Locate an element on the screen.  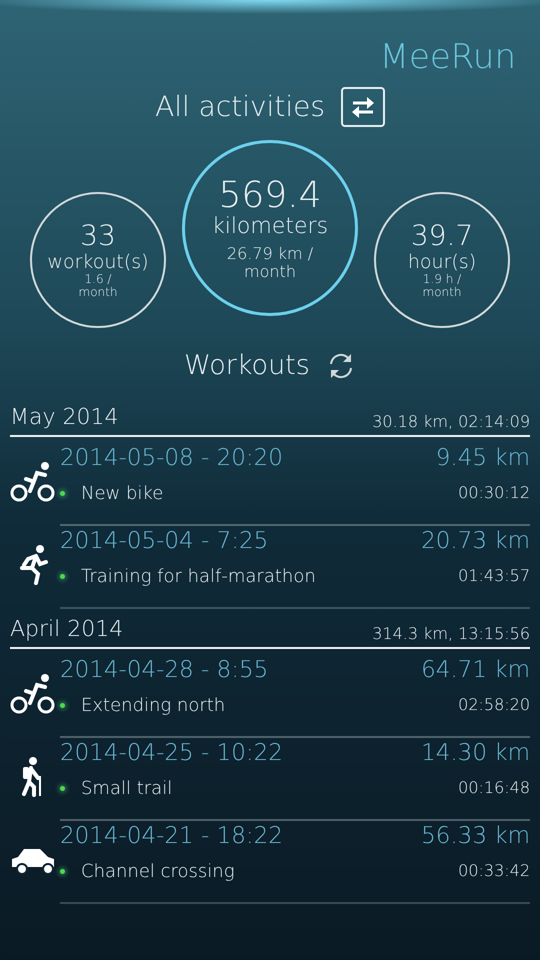
workout-row: 2014-04-21 - 18:22 56.33 km Channel crossing 00:33:42 is located at coordinates (295, 862).